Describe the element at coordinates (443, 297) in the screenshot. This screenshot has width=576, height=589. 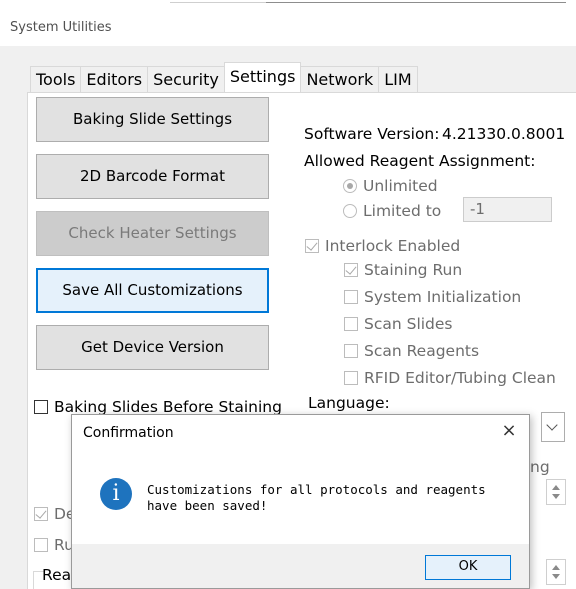
I see `checkbox-label: System Initialization` at that location.